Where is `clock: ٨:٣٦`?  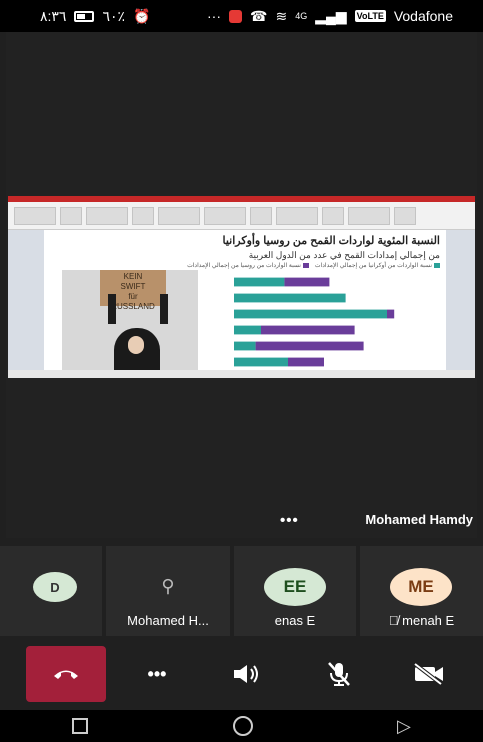
clock: ٨:٣٦ is located at coordinates (53, 15).